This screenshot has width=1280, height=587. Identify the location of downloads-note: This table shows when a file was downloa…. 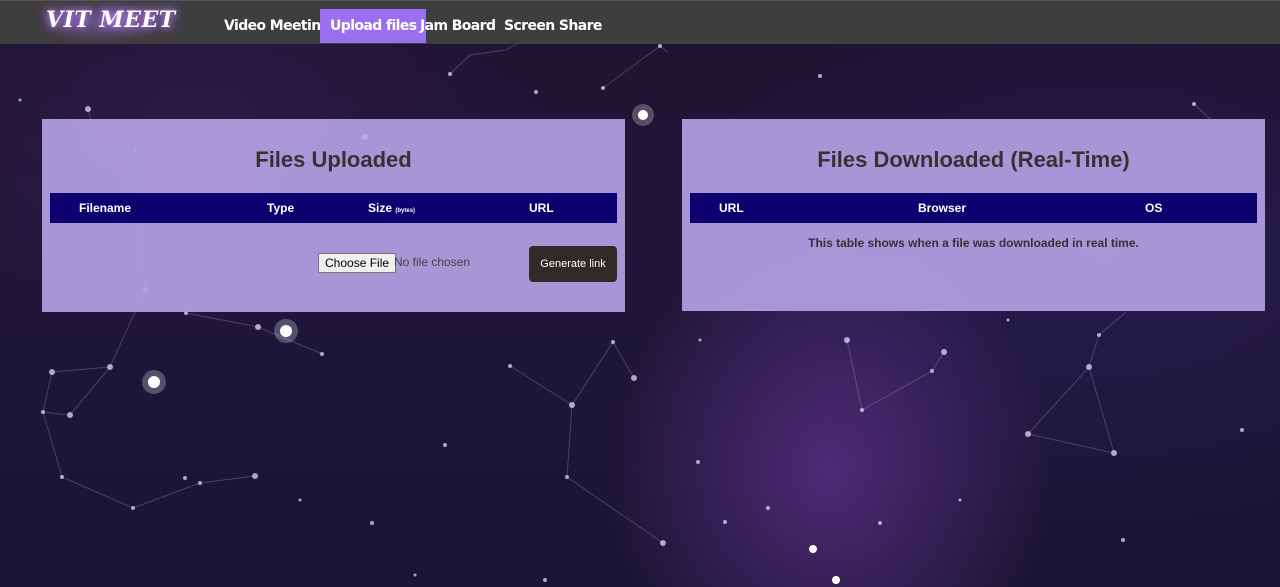
(973, 243).